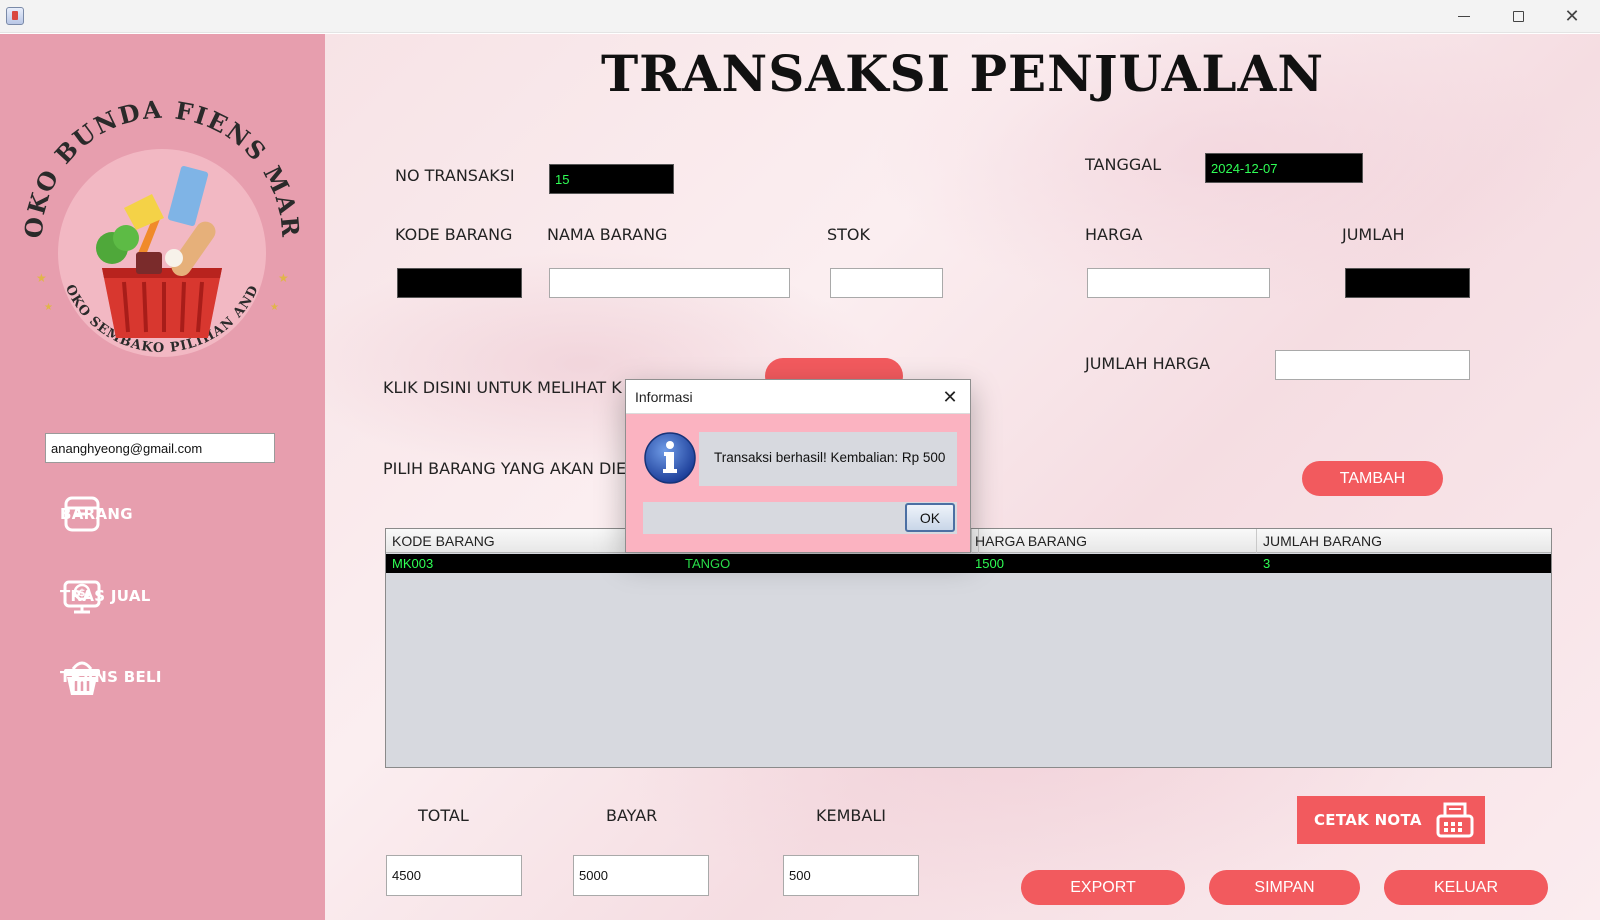 This screenshot has height=920, width=1600. I want to click on harga-field, so click(1178, 283).